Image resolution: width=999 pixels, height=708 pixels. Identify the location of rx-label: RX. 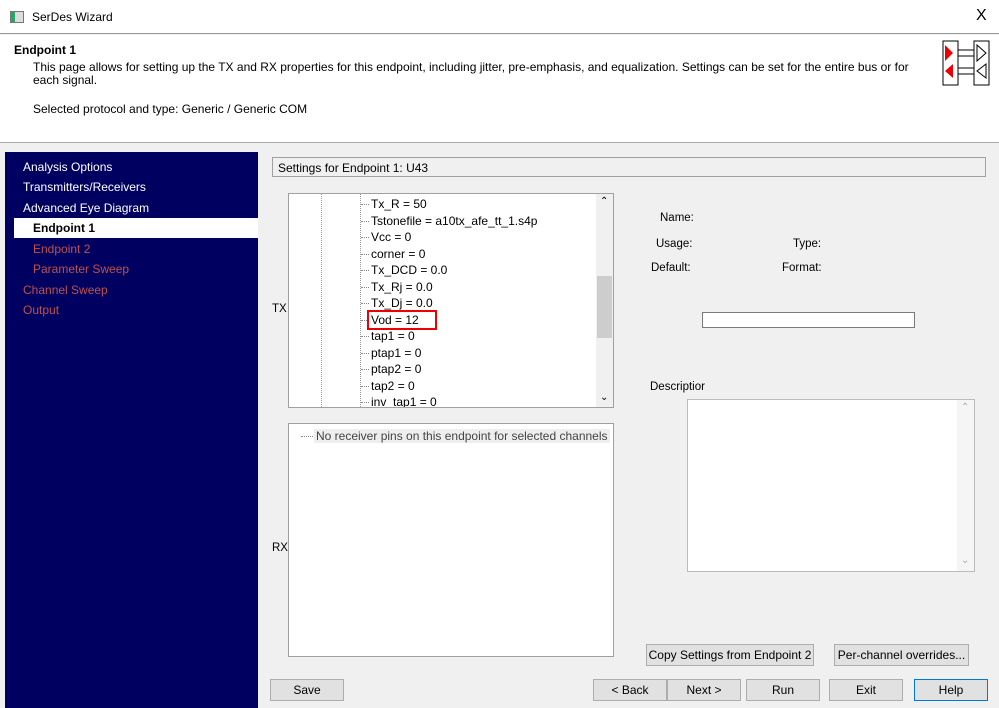
(280, 548).